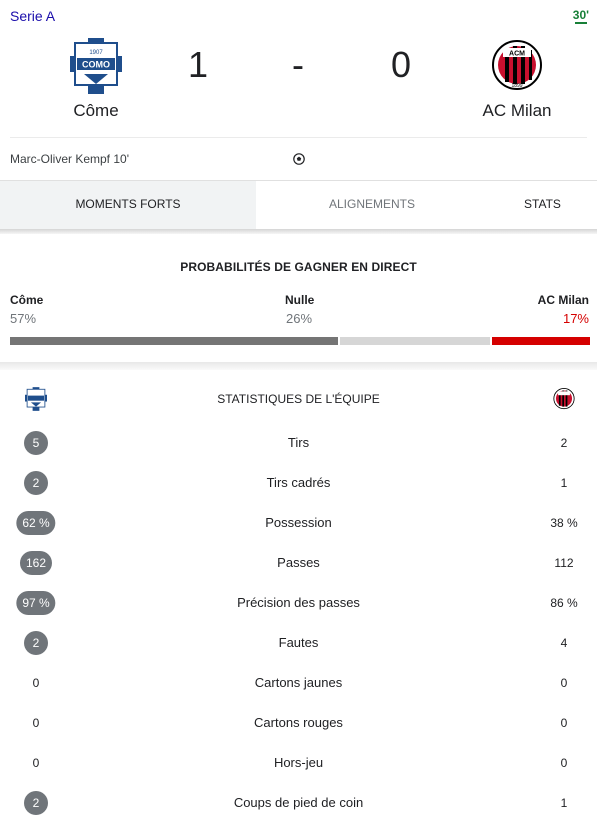 The image size is (597, 840). I want to click on away-score: 0, so click(401, 64).